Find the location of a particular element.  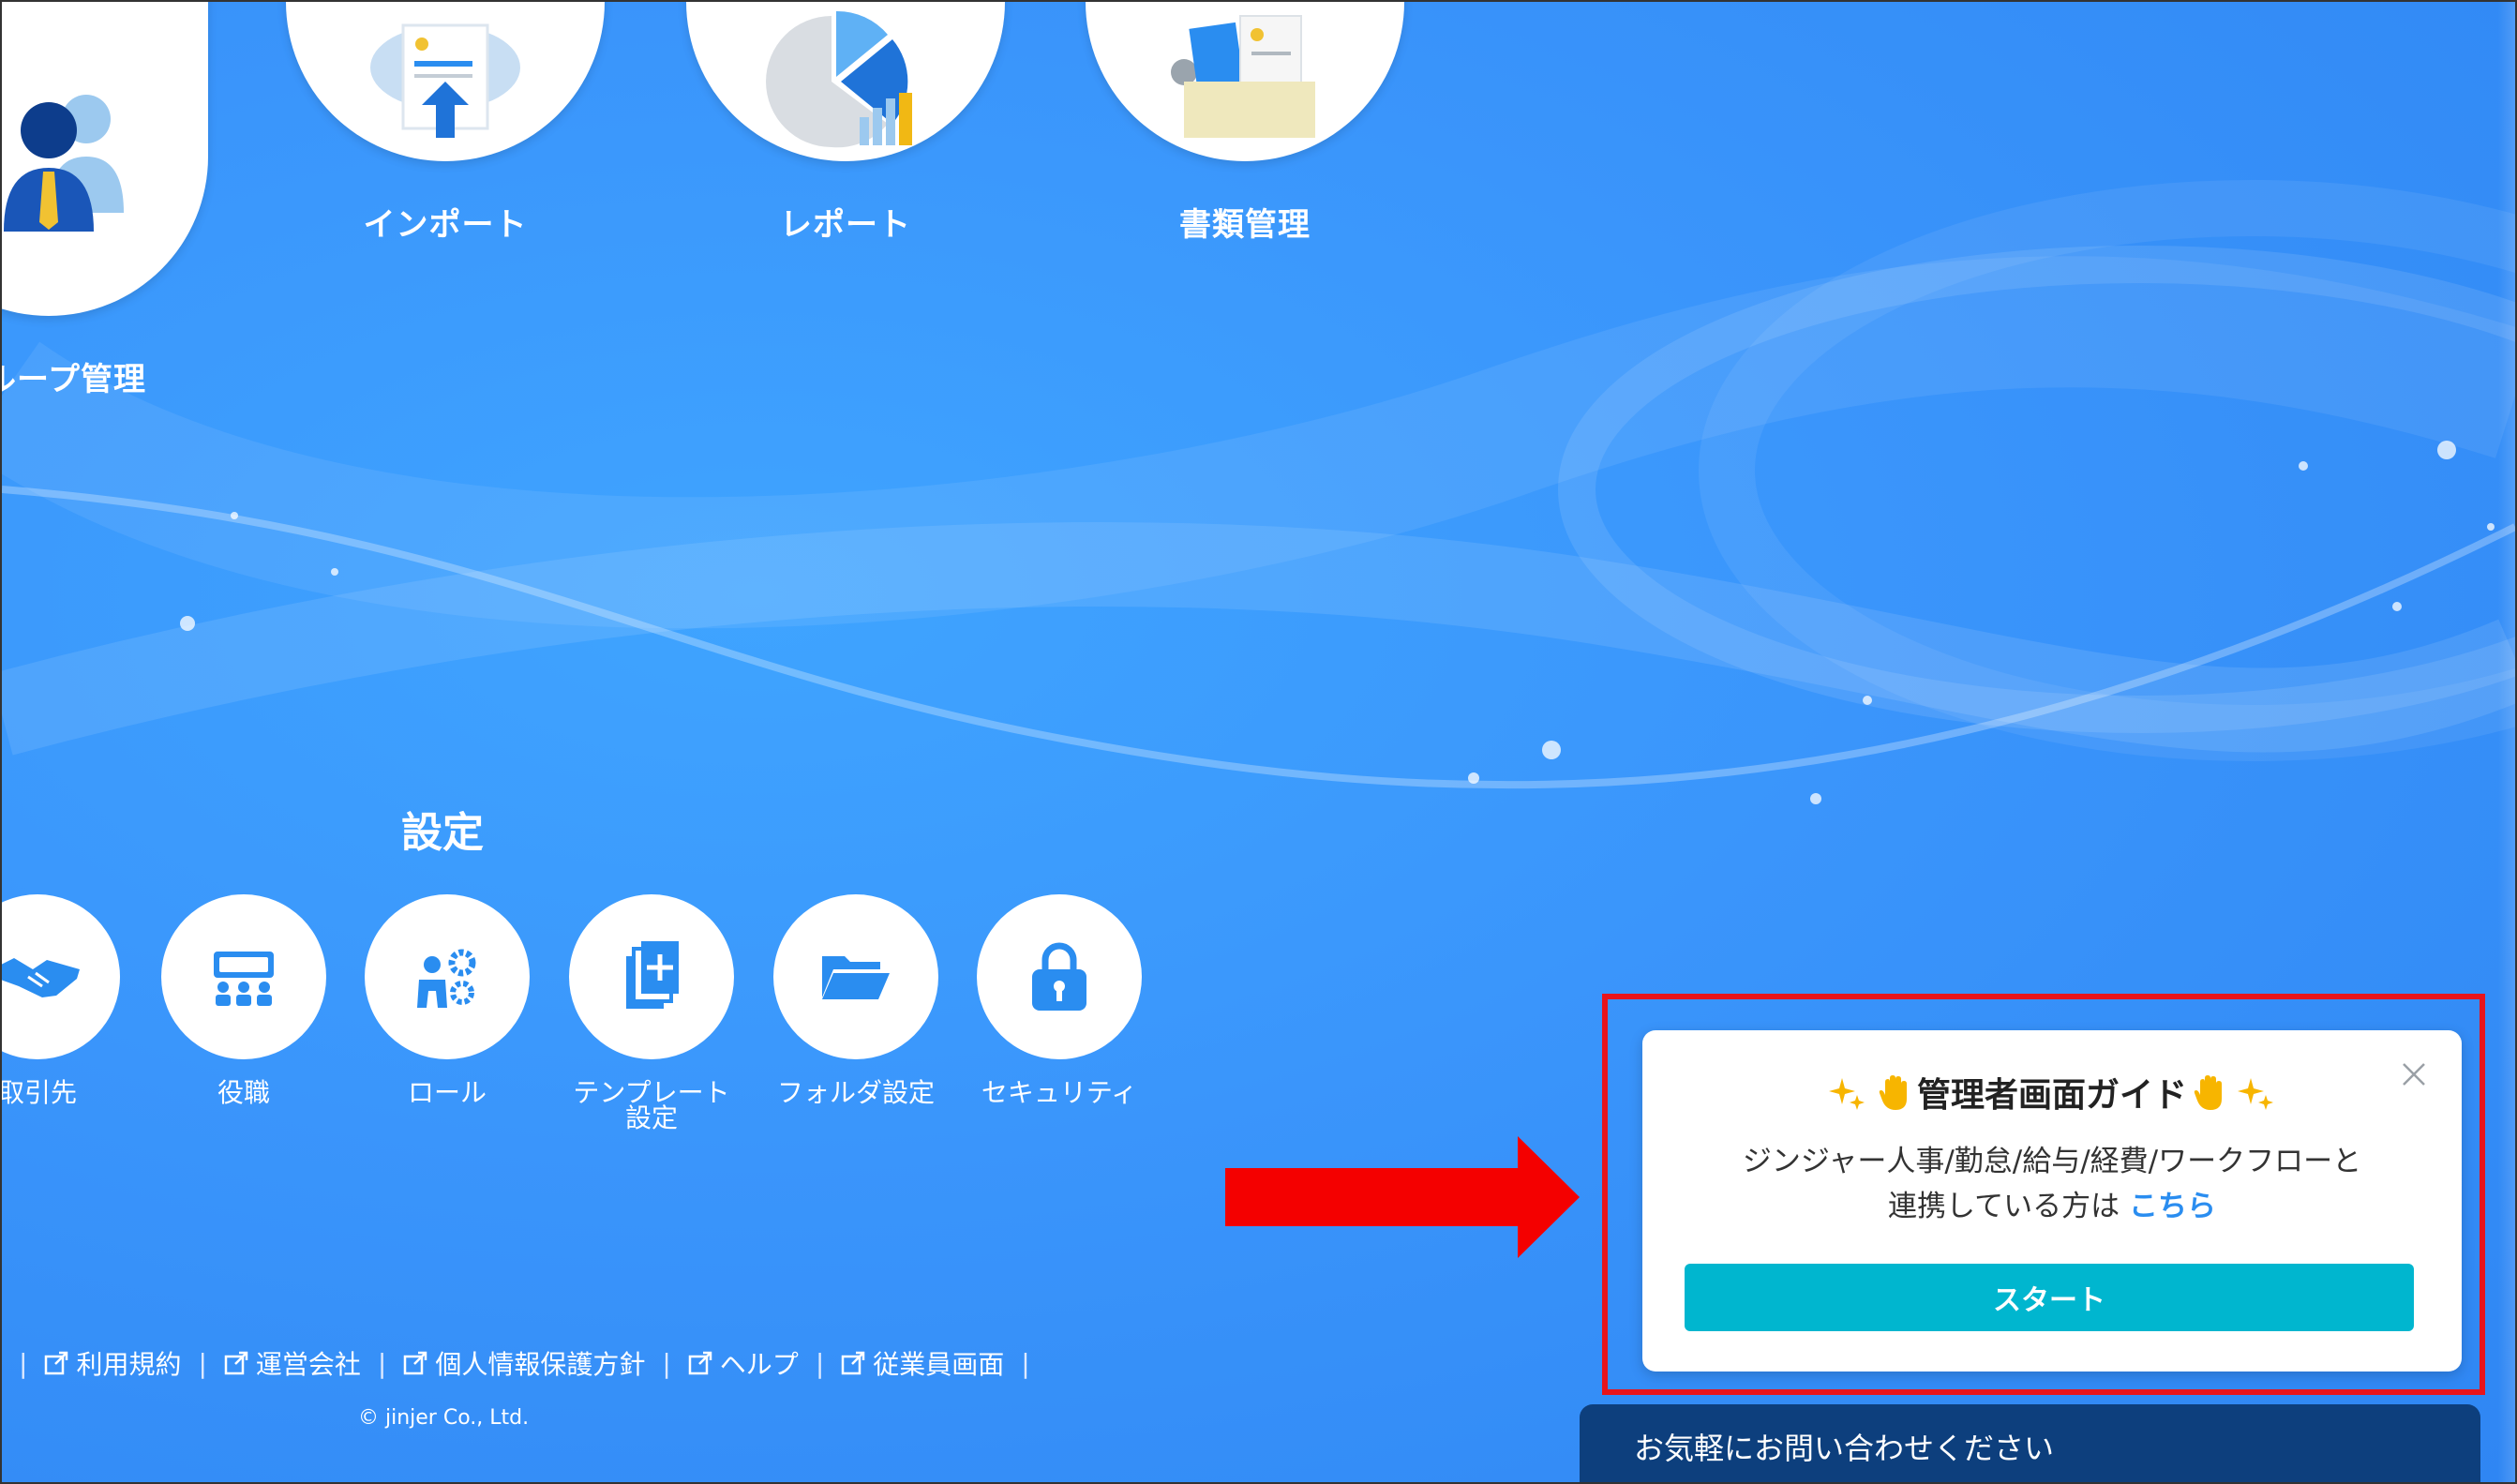

app-item-group: グループ管理 is located at coordinates (105, 200).